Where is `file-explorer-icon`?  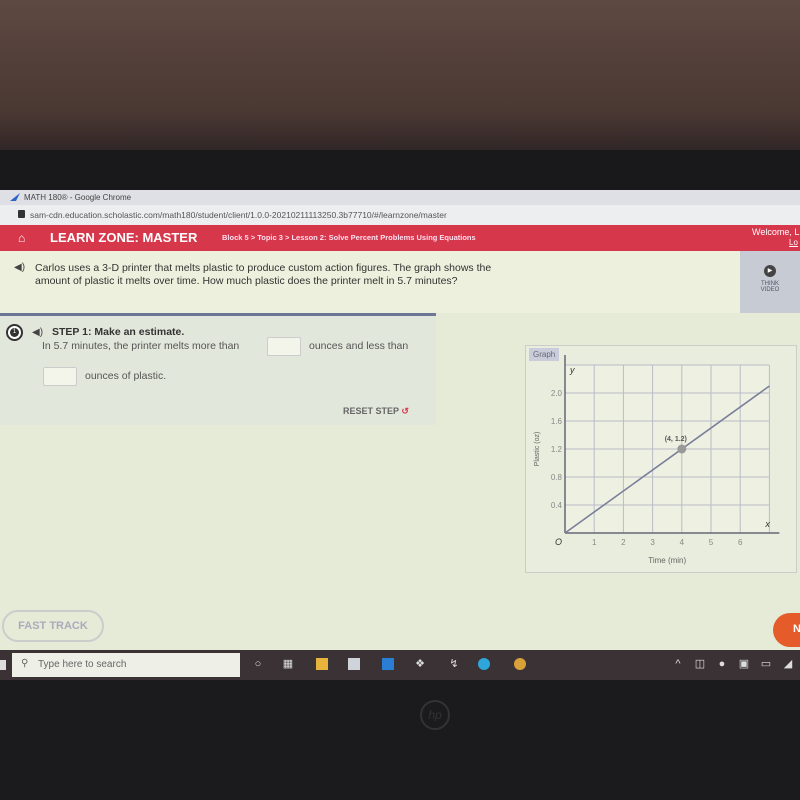
file-explorer-icon is located at coordinates (322, 664).